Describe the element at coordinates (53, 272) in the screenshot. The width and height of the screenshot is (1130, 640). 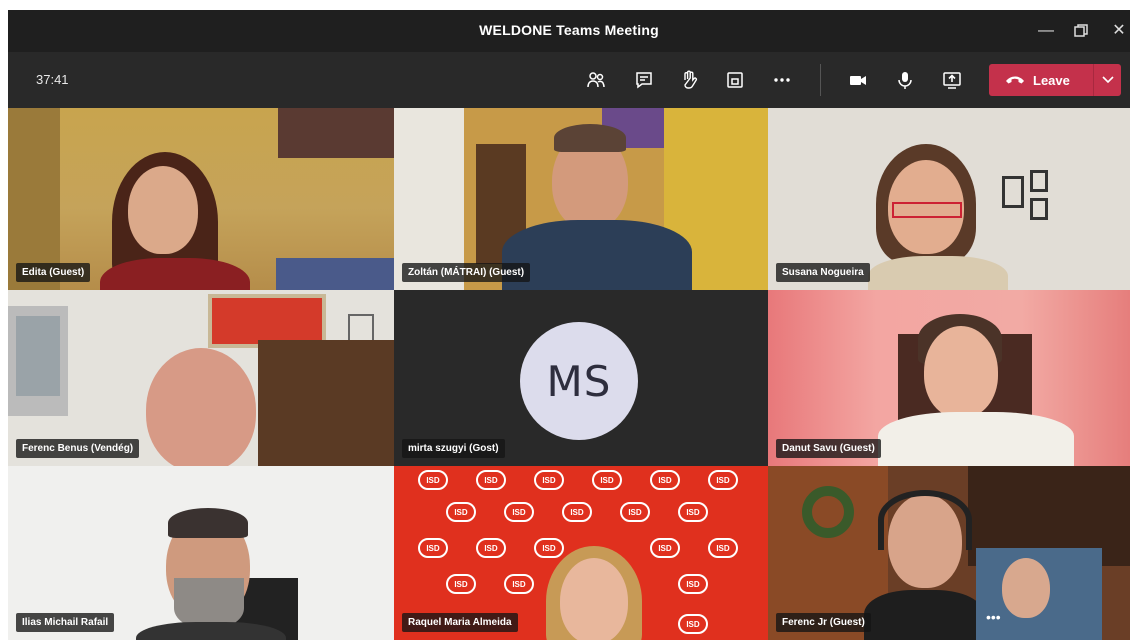
I see `participant-name: Edita (Guest)` at that location.